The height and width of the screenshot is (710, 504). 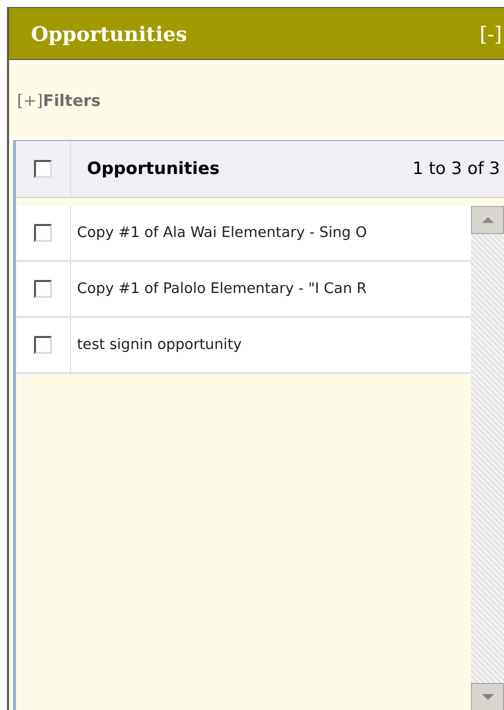 I want to click on column-header: Opportunities, so click(x=153, y=169).